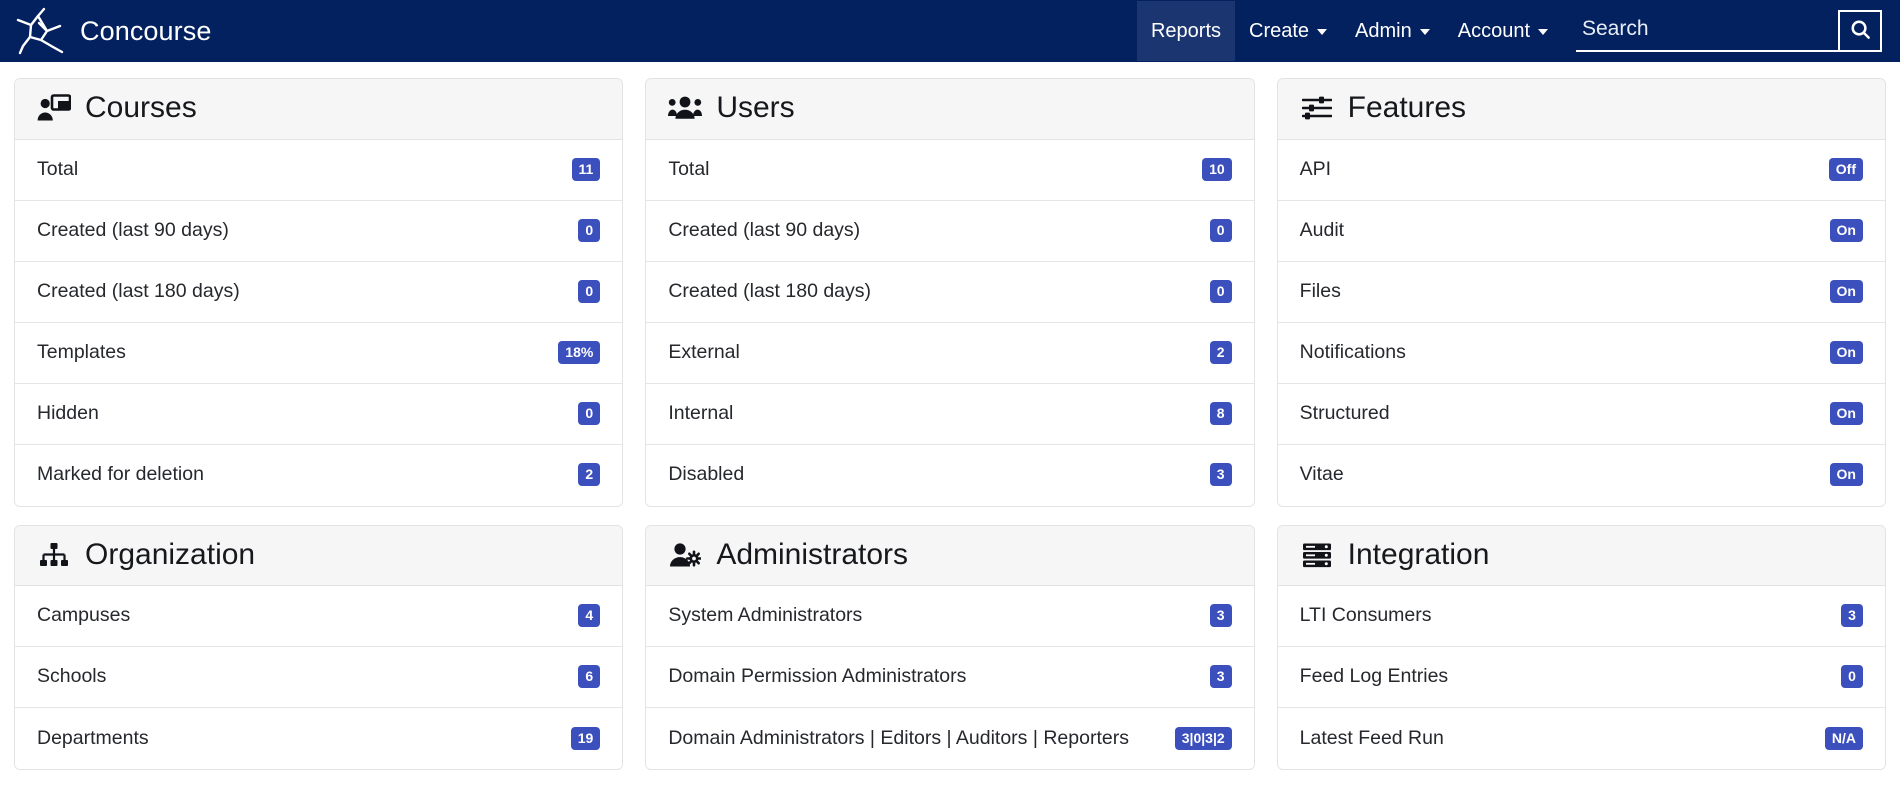 The height and width of the screenshot is (802, 1900). Describe the element at coordinates (1320, 290) in the screenshot. I see `row-label: Files` at that location.